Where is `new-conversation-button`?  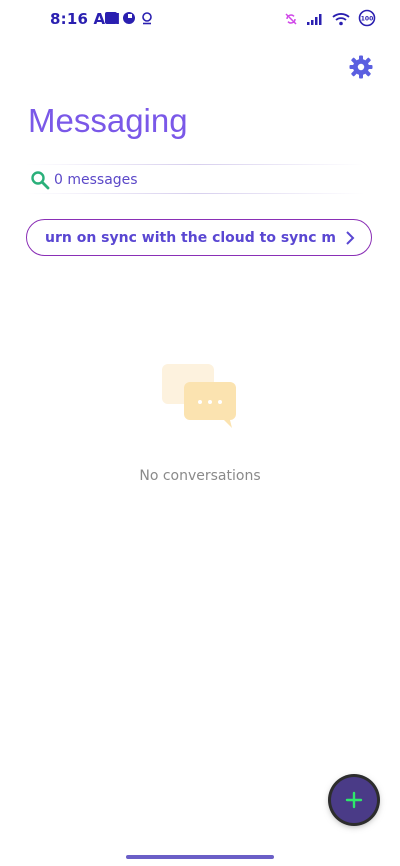 new-conversation-button is located at coordinates (354, 800).